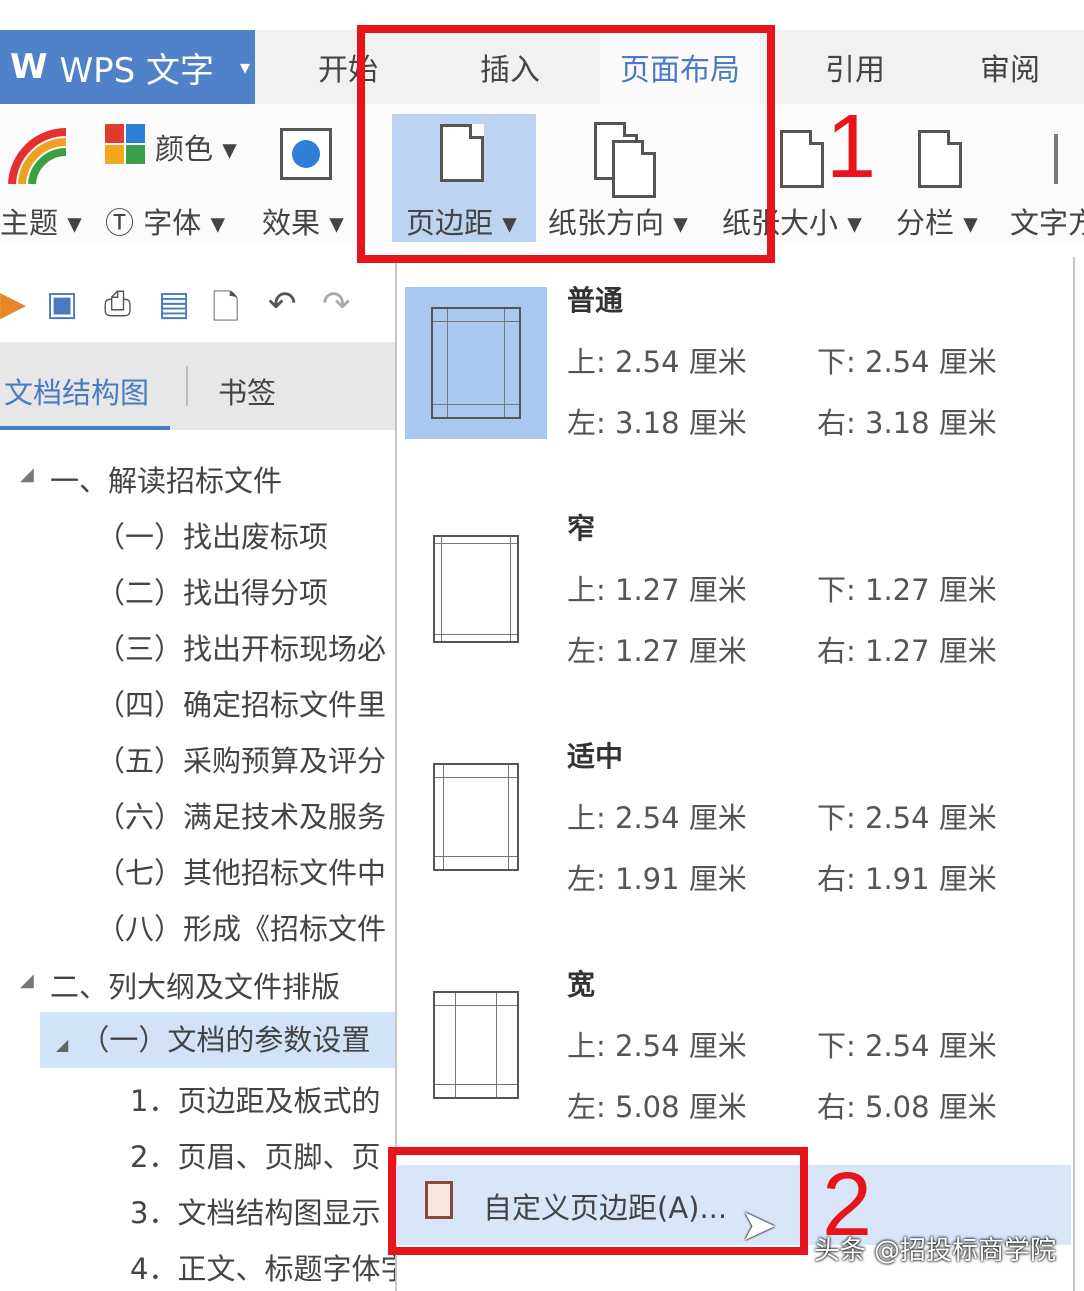  Describe the element at coordinates (187, 386) in the screenshot. I see `tab-divider` at that location.